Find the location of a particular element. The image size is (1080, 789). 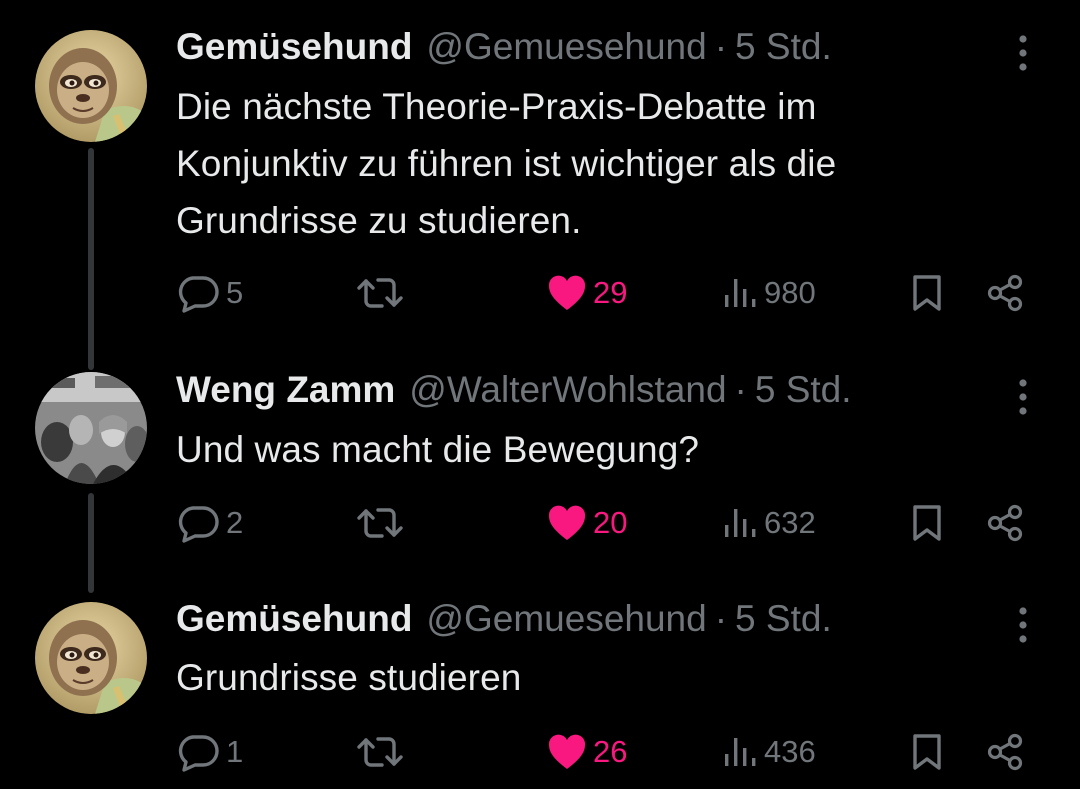

action-bar: 2 20 632 is located at coordinates (540, 523).